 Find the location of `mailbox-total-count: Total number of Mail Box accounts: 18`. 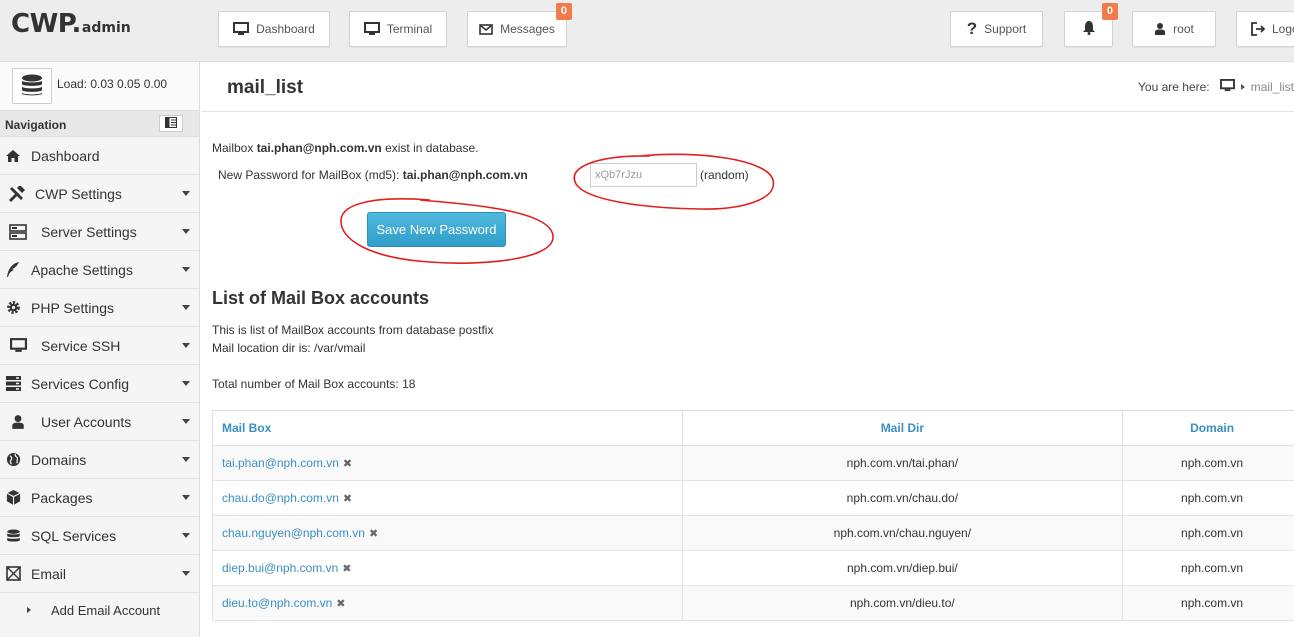

mailbox-total-count: Total number of Mail Box accounts: 18 is located at coordinates (314, 384).